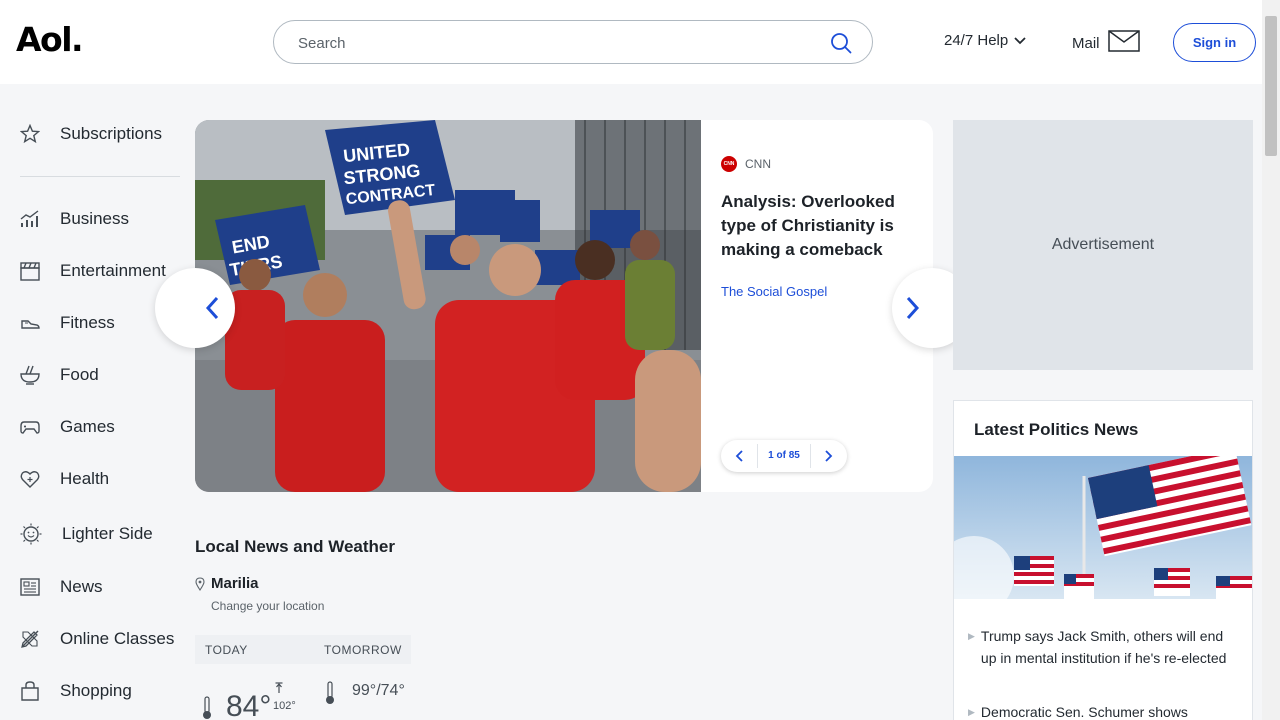  I want to click on change-location-link: Change your location, so click(267, 606).